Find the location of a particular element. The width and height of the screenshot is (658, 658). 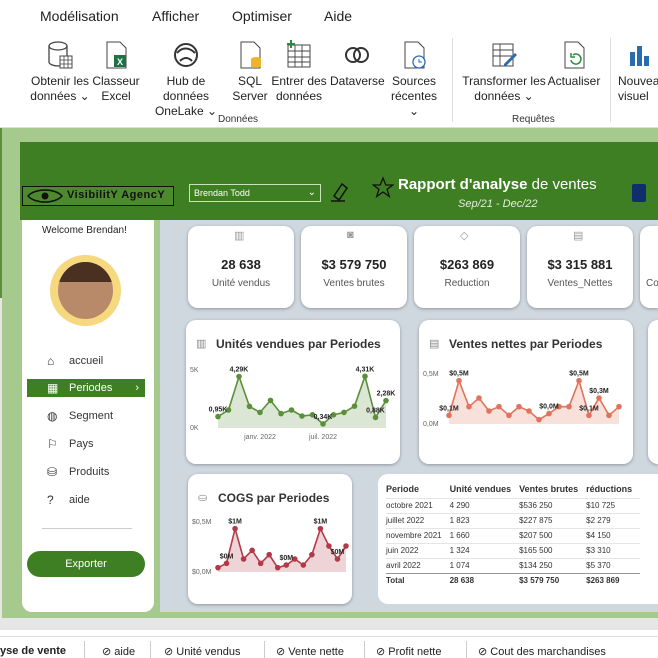

table-cell: $134 250 is located at coordinates (553, 565).